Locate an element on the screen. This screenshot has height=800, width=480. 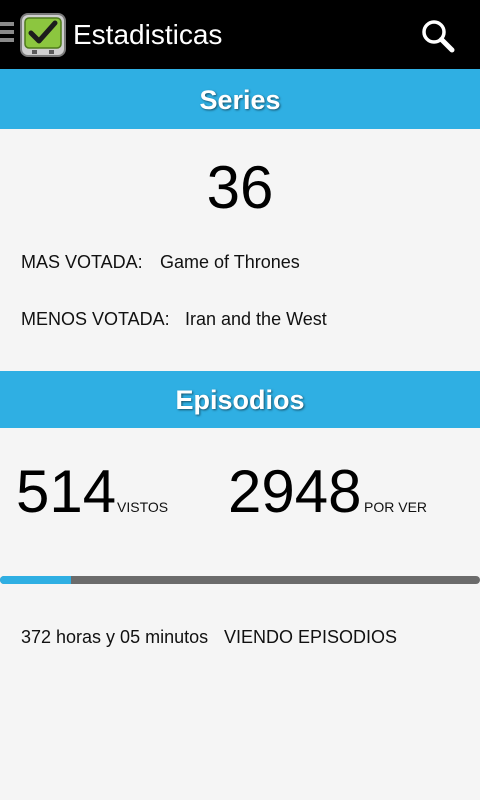
pending-count: 2948 is located at coordinates (295, 491).